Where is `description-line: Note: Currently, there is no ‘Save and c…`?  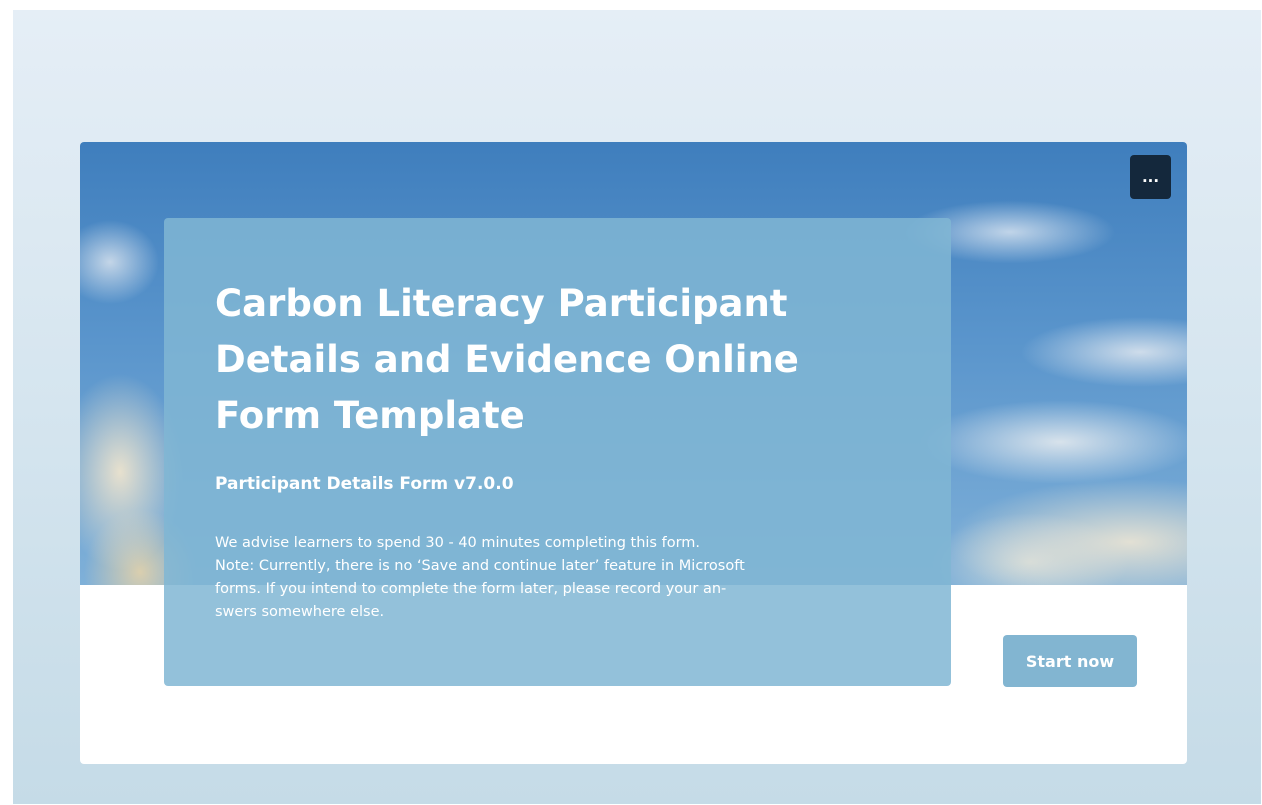 description-line: Note: Currently, there is no ‘Save and c… is located at coordinates (480, 566).